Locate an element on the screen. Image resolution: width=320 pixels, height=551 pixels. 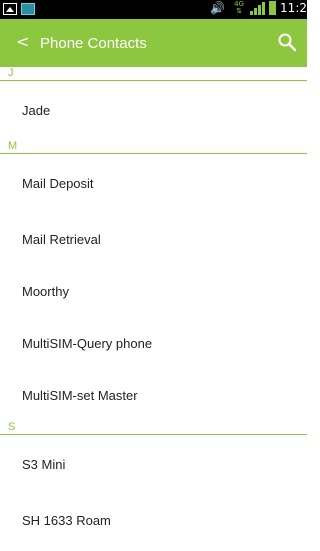
action-bar: < Phone Contacts is located at coordinates (153, 43).